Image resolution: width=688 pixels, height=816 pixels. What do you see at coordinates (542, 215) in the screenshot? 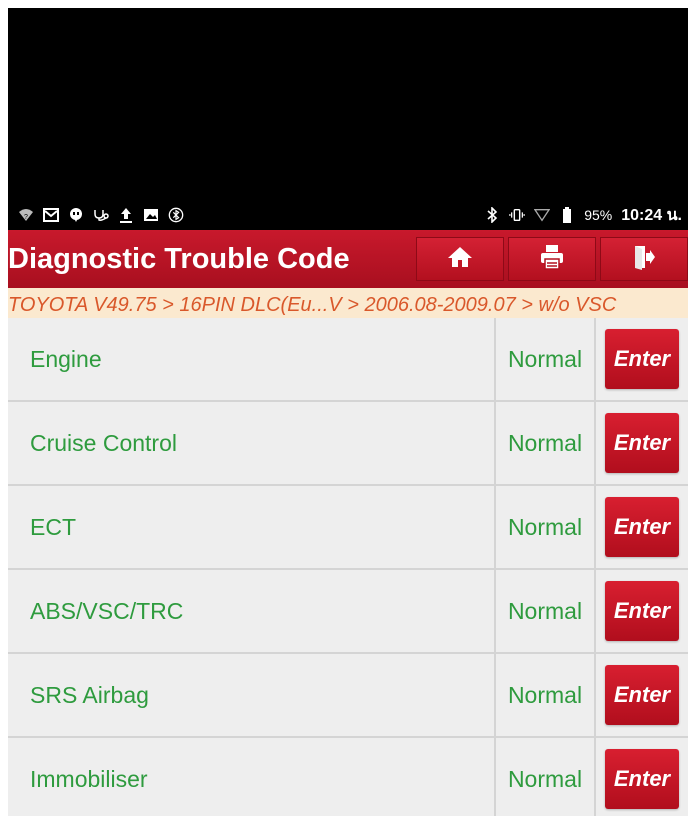
I see `signal-icon` at bounding box center [542, 215].